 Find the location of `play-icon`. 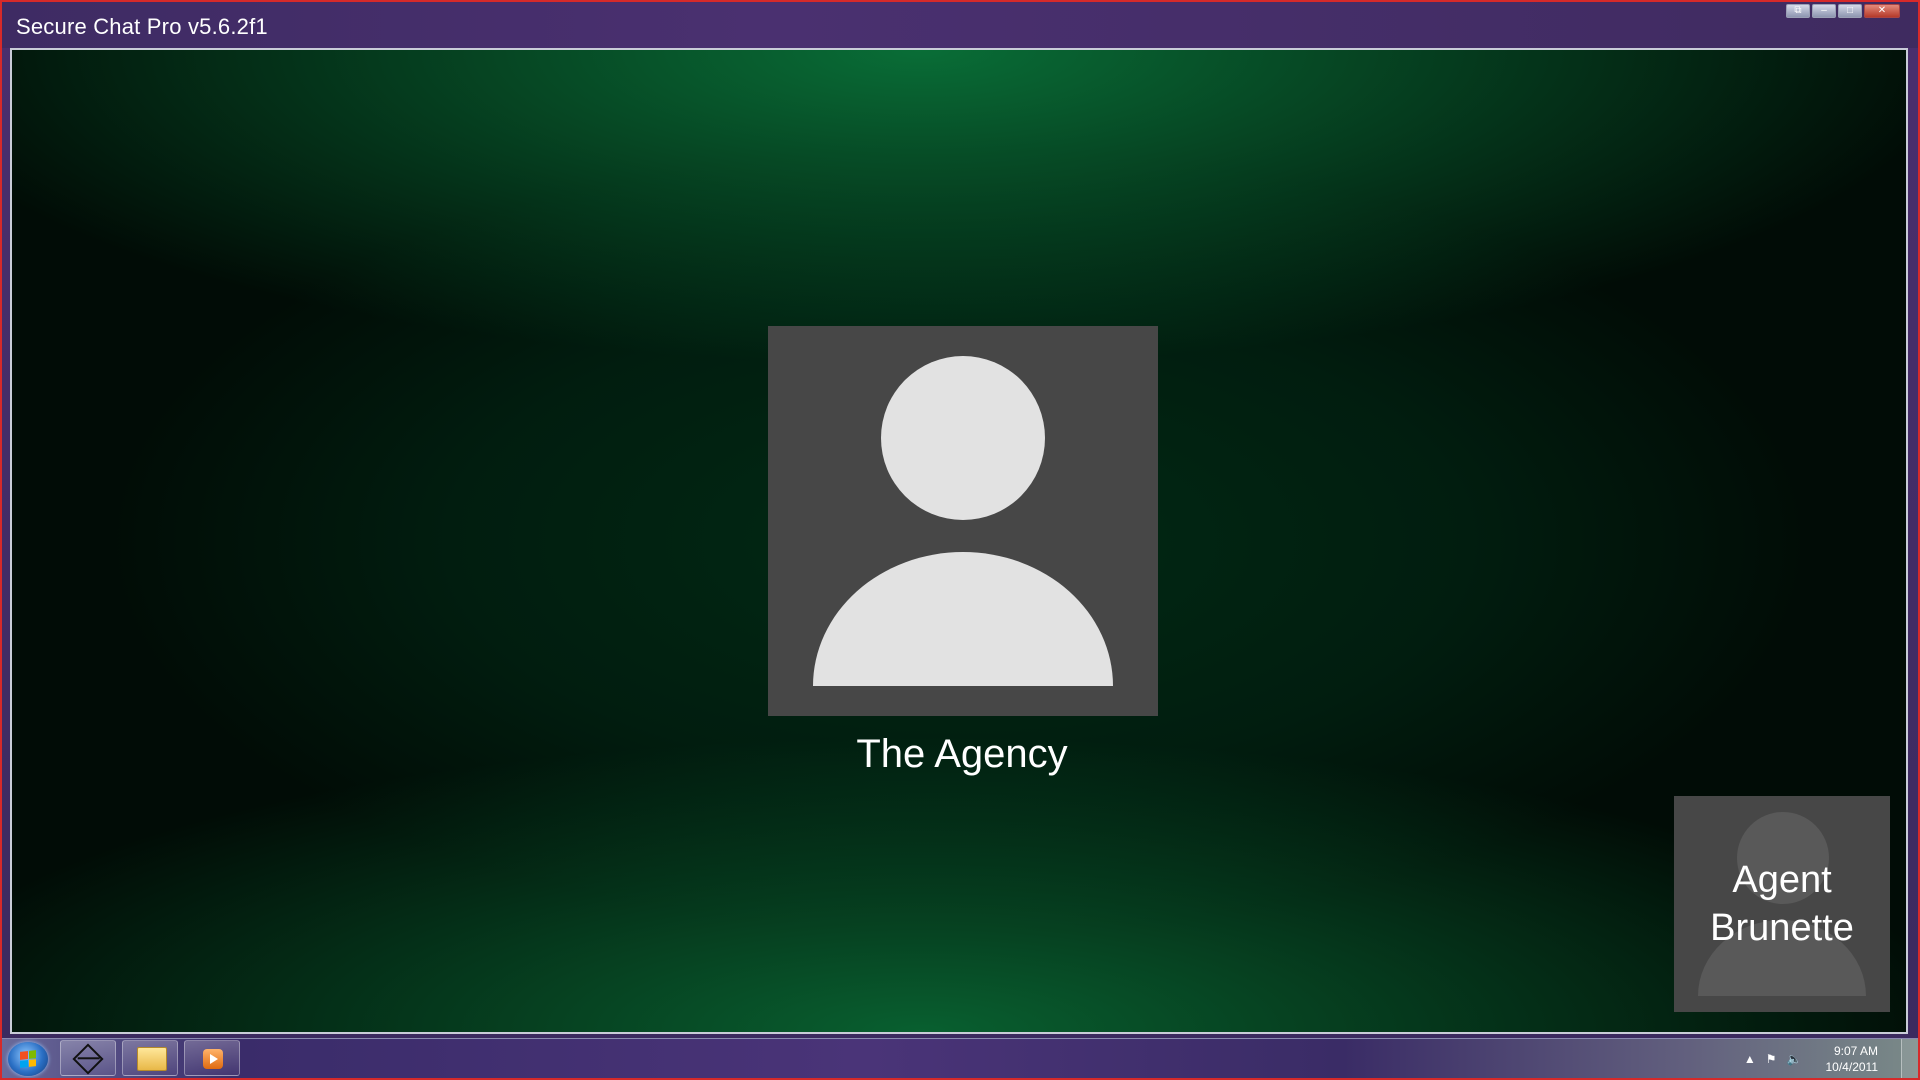

play-icon is located at coordinates (213, 1059).